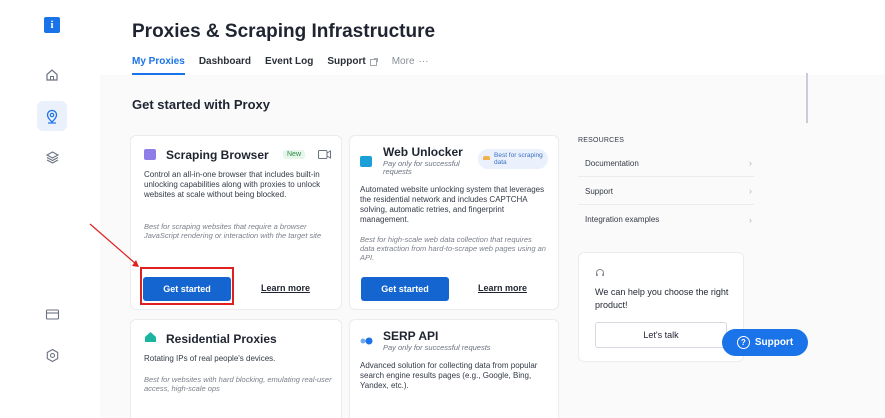  Describe the element at coordinates (518, 159) in the screenshot. I see `badge-text: Best for scraping data` at that location.